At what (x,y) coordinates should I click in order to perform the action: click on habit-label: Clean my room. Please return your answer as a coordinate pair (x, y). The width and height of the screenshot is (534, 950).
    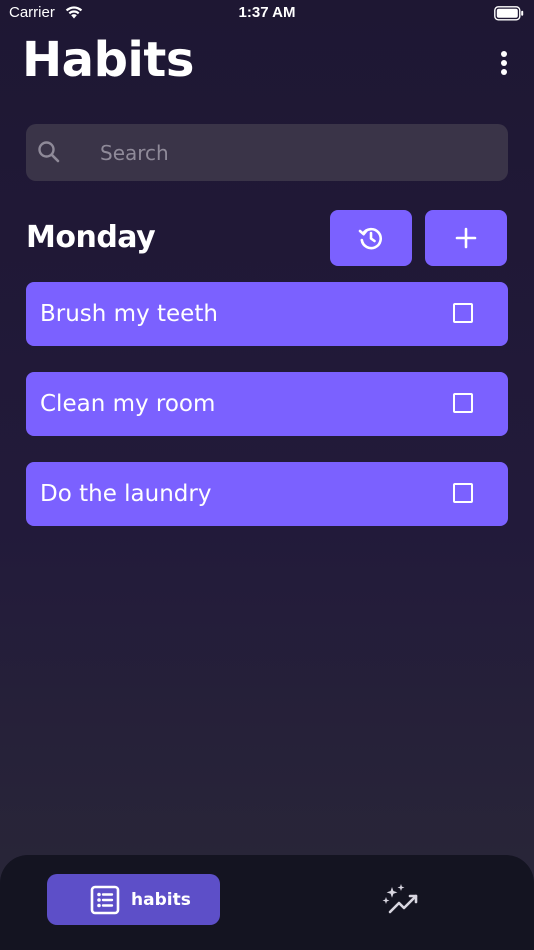
    Looking at the image, I should click on (128, 404).